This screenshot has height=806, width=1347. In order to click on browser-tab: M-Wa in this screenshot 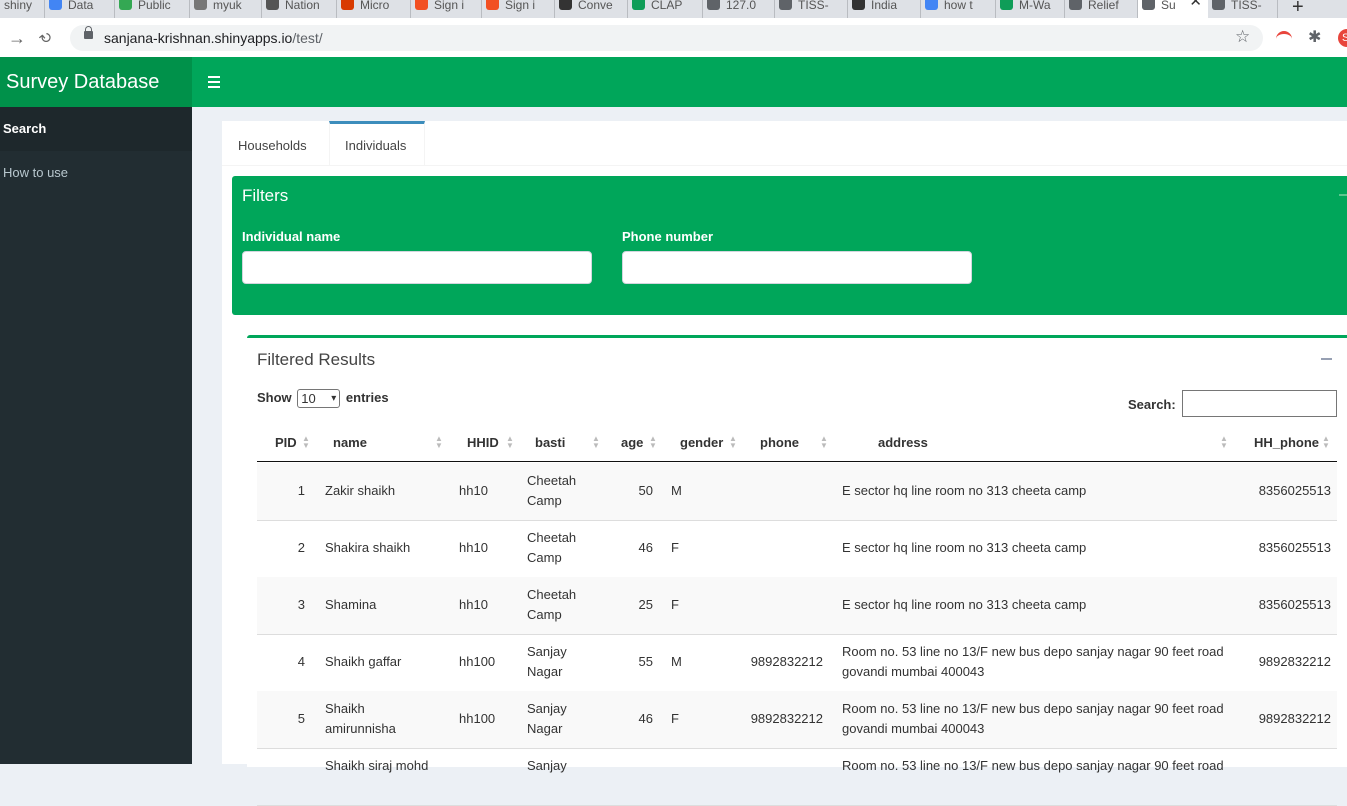, I will do `click(1030, 9)`.